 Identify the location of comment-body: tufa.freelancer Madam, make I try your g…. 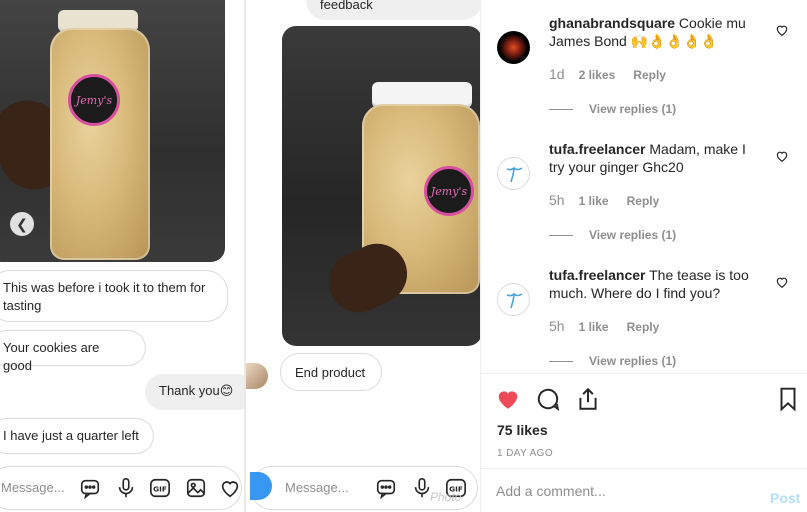
(654, 158).